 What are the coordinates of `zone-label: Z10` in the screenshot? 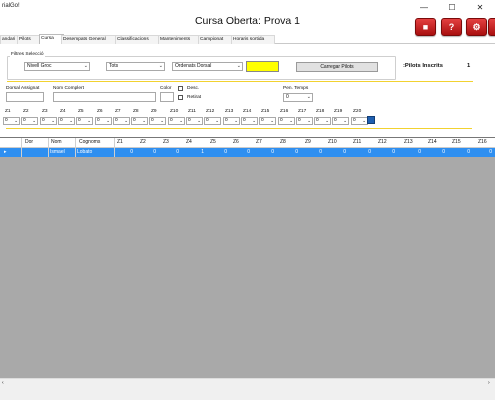 It's located at (174, 111).